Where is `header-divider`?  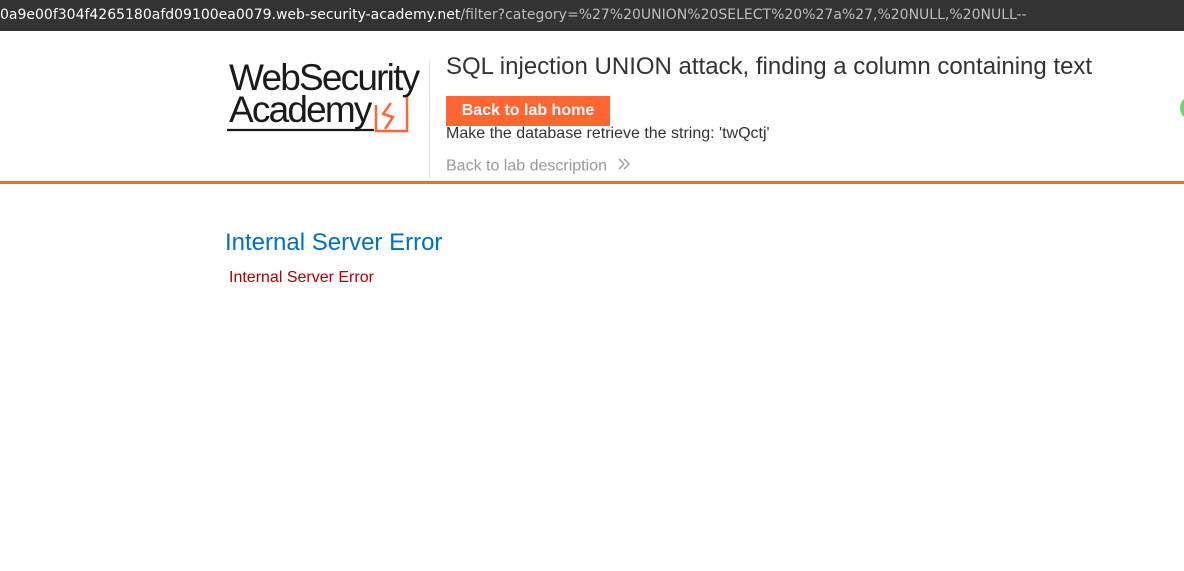
header-divider is located at coordinates (429, 119).